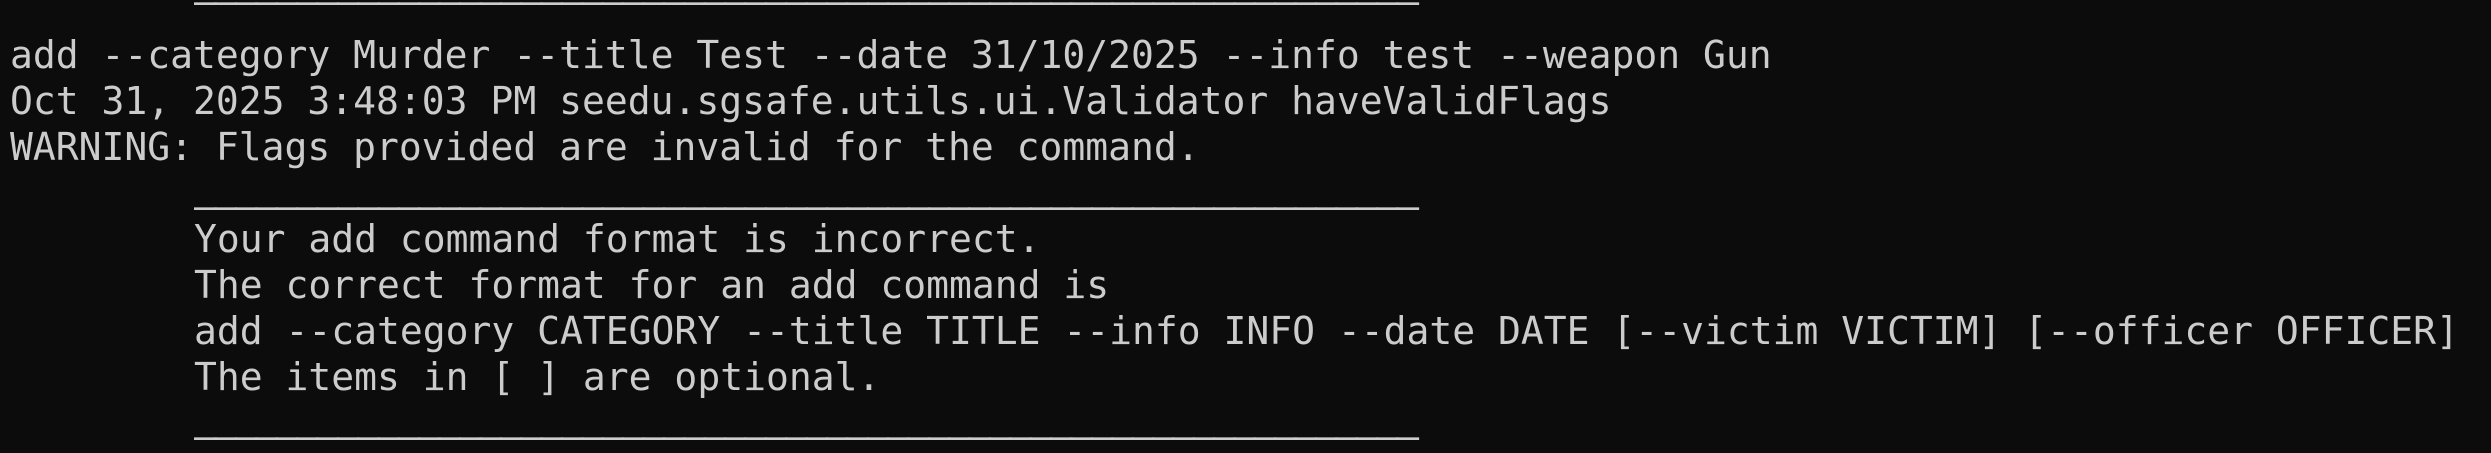 The height and width of the screenshot is (453, 2491). What do you see at coordinates (617, 239) in the screenshot?
I see `error-message-line: Your add command format is incorrect.` at bounding box center [617, 239].